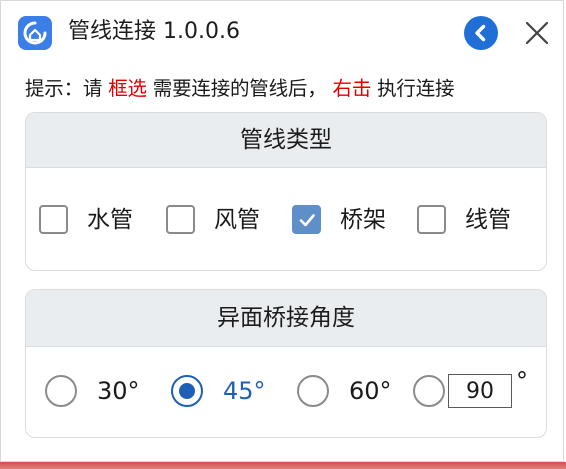  I want to click on tip-middle: 需要连接的管线后，, so click(236, 88).